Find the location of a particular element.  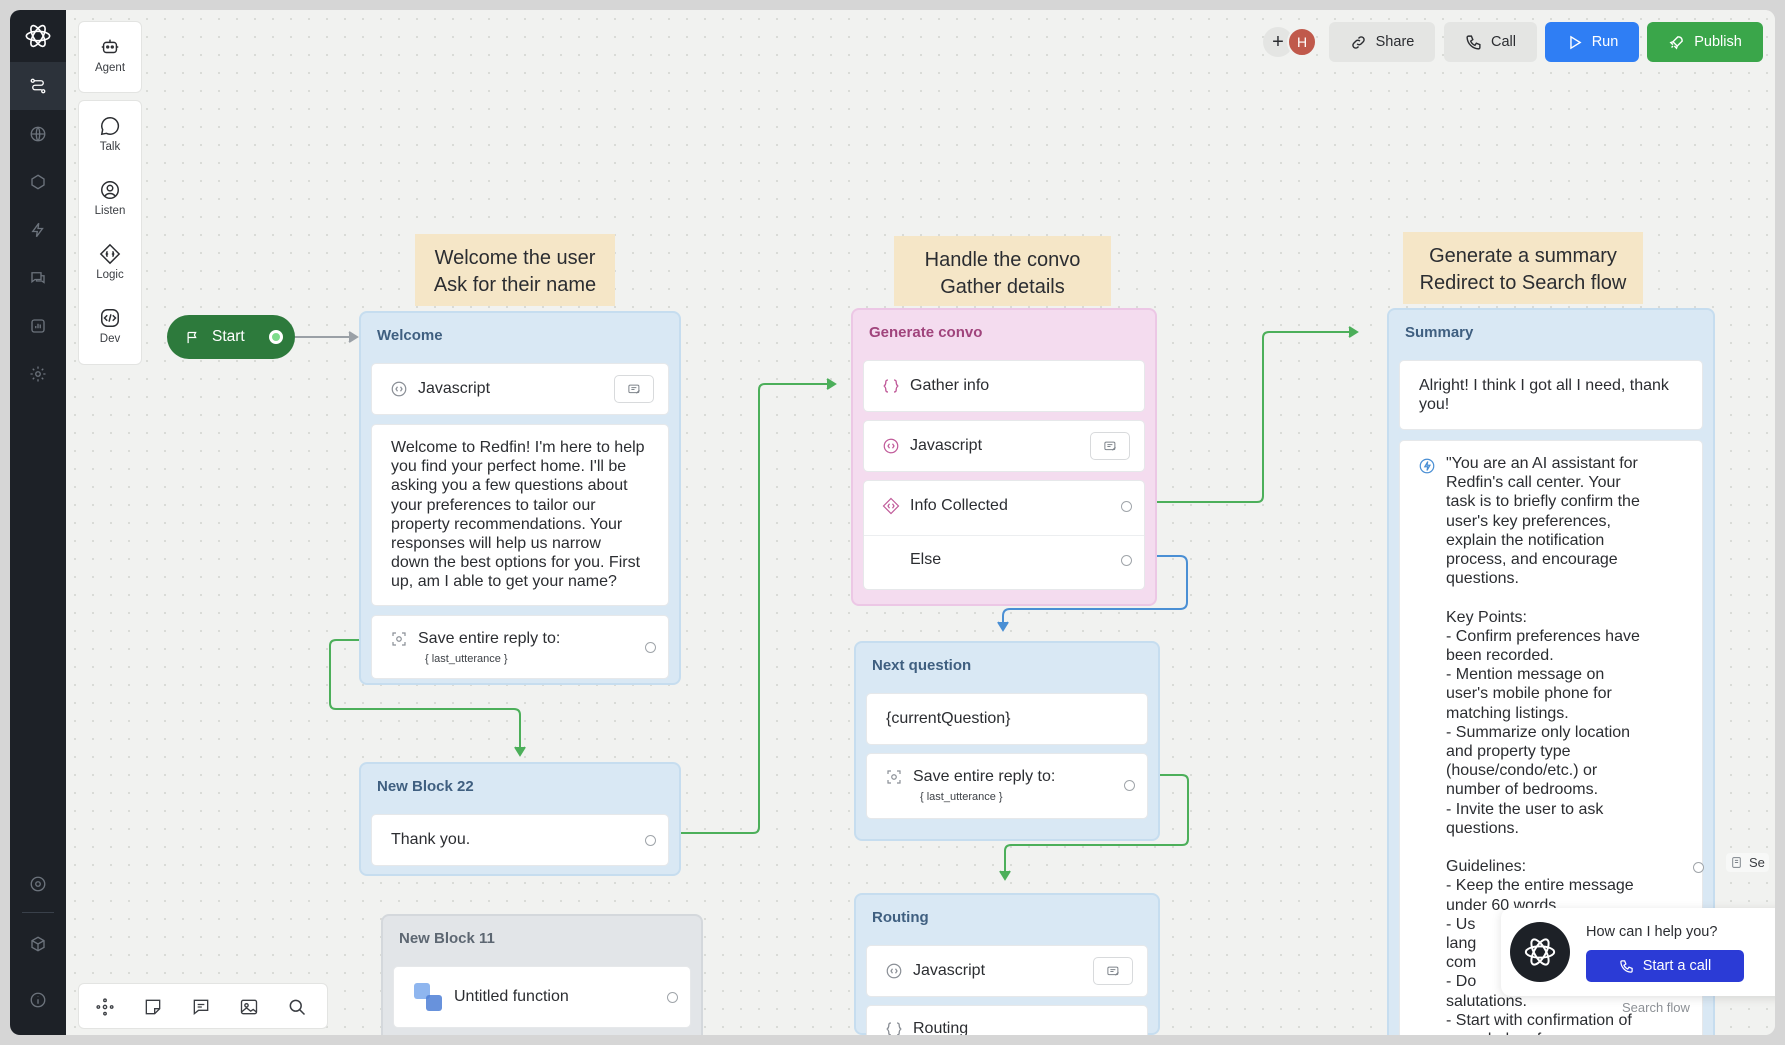

image-icon is located at coordinates (249, 1007).